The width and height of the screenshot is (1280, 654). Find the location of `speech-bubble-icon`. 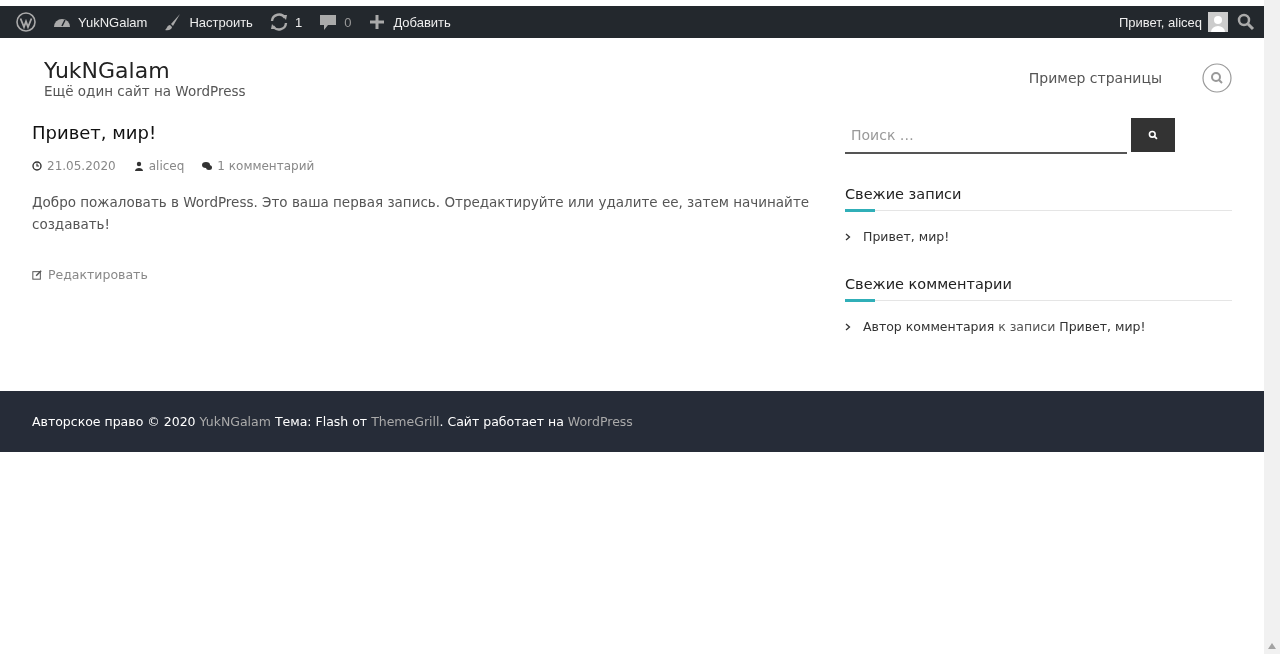

speech-bubble-icon is located at coordinates (328, 22).